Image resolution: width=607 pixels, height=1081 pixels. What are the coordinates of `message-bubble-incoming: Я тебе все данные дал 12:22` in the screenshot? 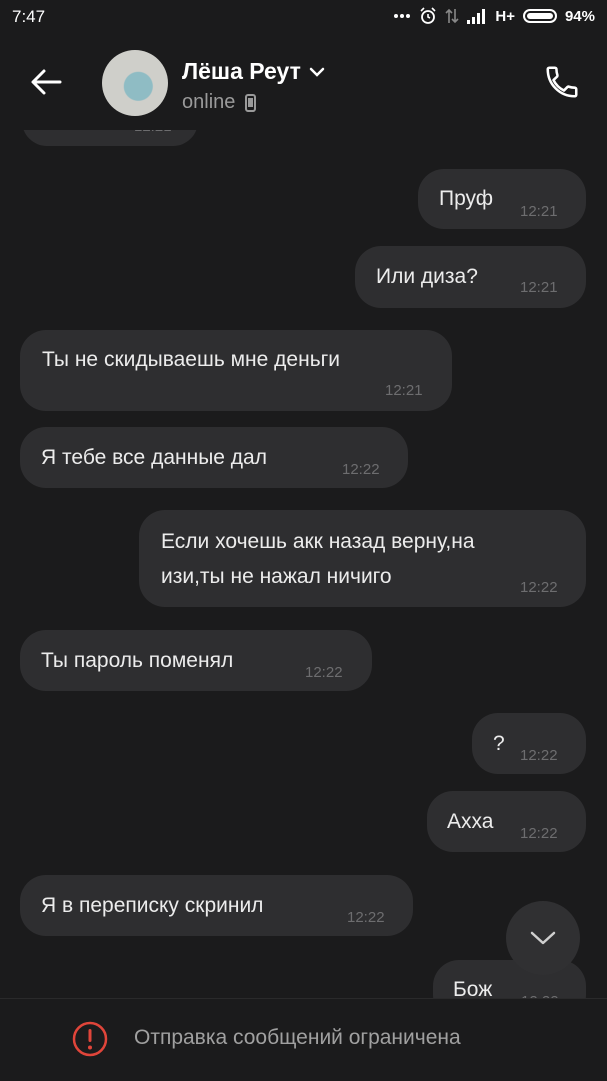 It's located at (214, 457).